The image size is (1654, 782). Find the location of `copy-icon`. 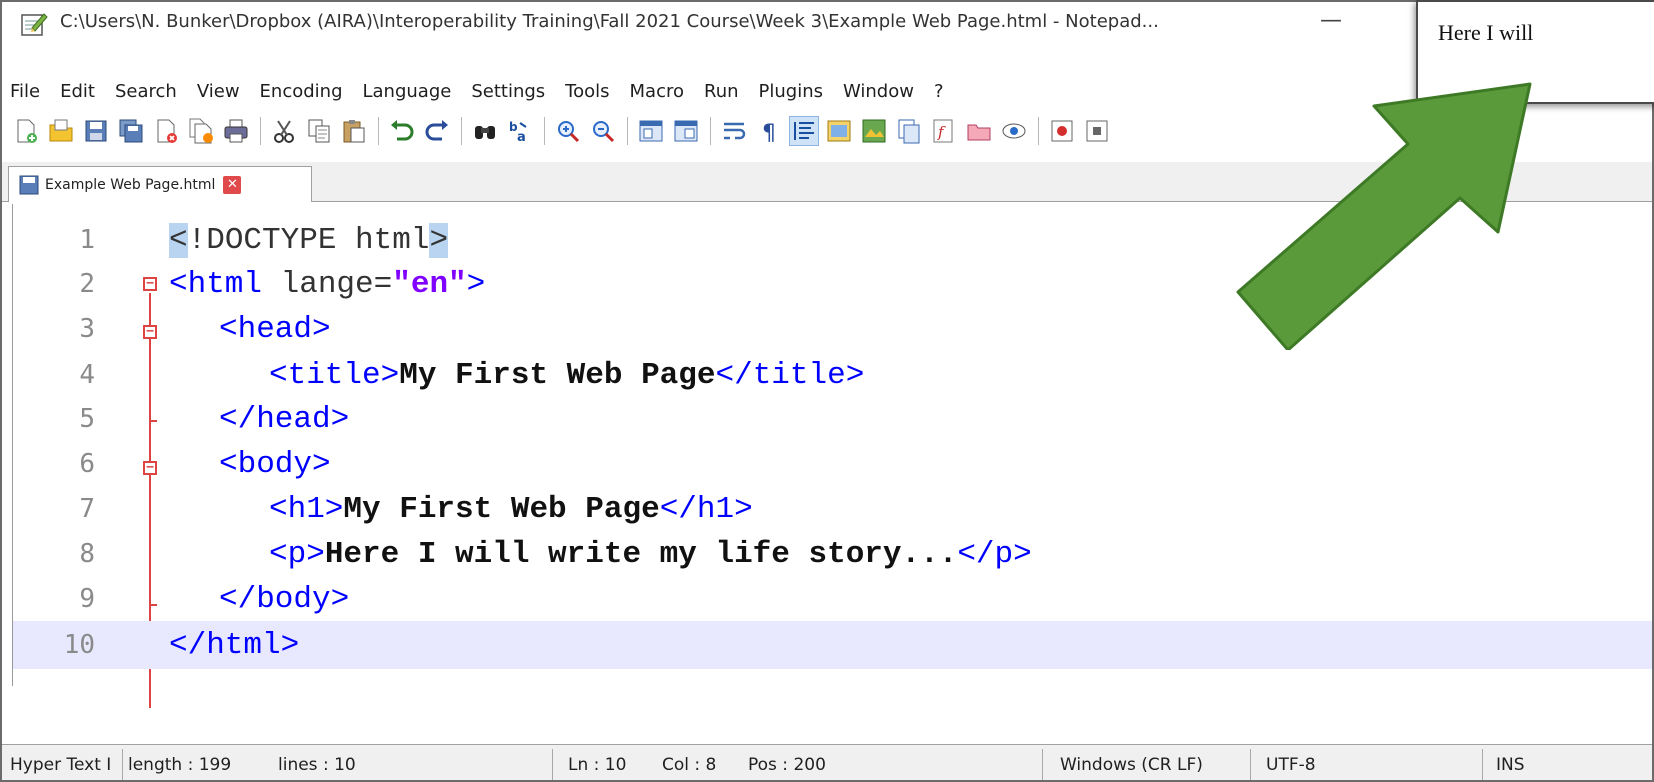

copy-icon is located at coordinates (319, 131).